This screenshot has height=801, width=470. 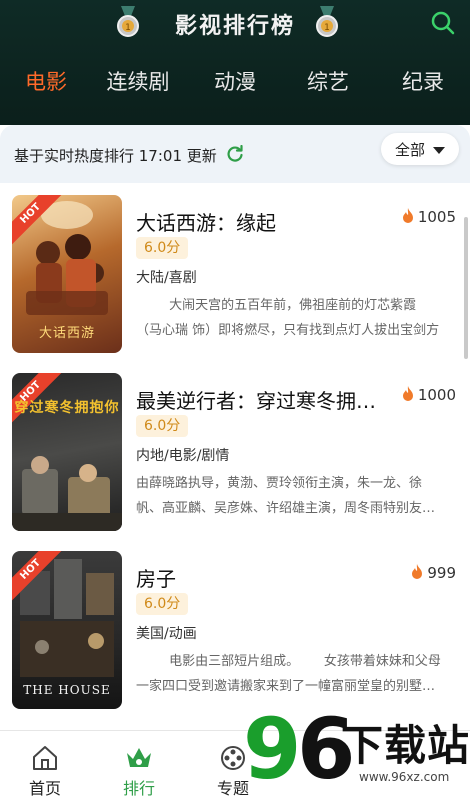 What do you see at coordinates (328, 82) in the screenshot?
I see `tab-variety: 综艺` at bounding box center [328, 82].